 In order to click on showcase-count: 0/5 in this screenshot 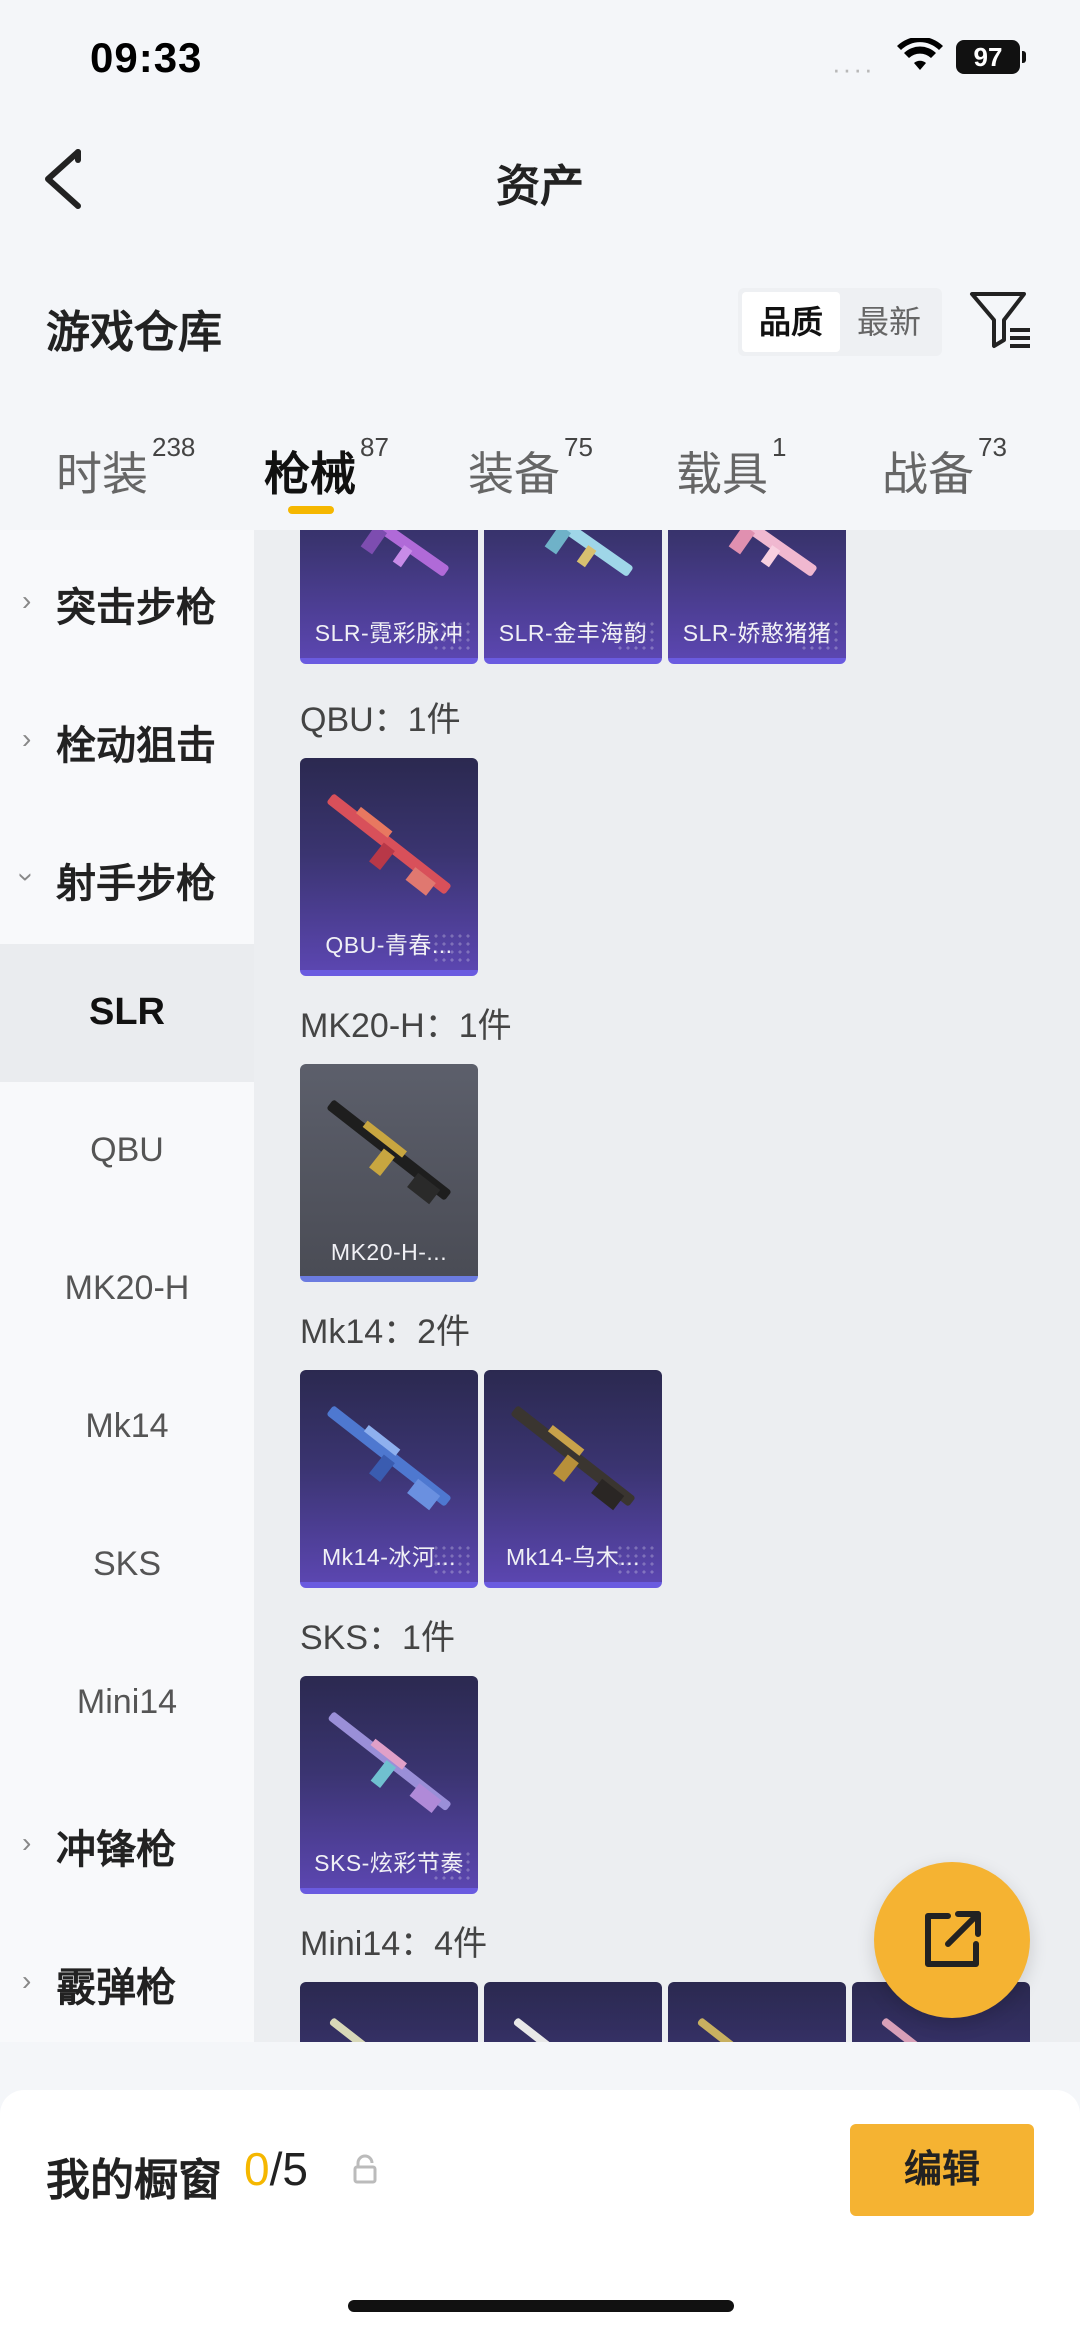, I will do `click(276, 2169)`.